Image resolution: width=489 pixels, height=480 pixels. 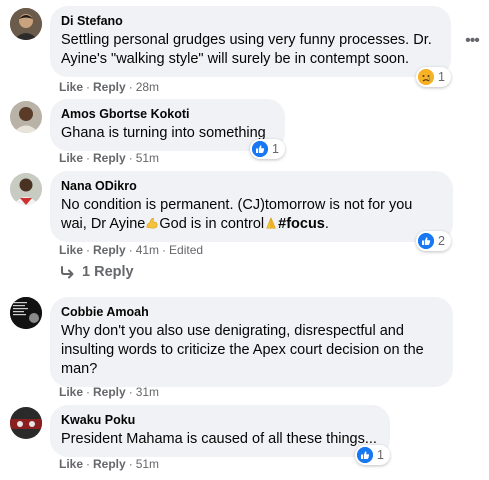 I want to click on edited-label: Edited, so click(x=186, y=250).